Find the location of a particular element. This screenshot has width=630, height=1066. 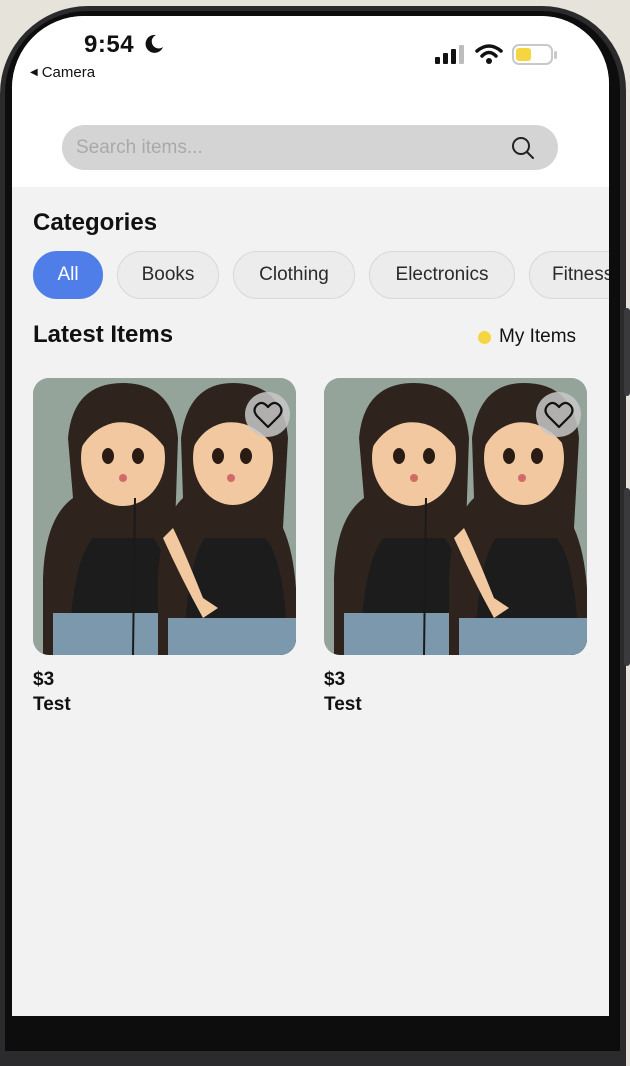

my-items-dot is located at coordinates (484, 337).